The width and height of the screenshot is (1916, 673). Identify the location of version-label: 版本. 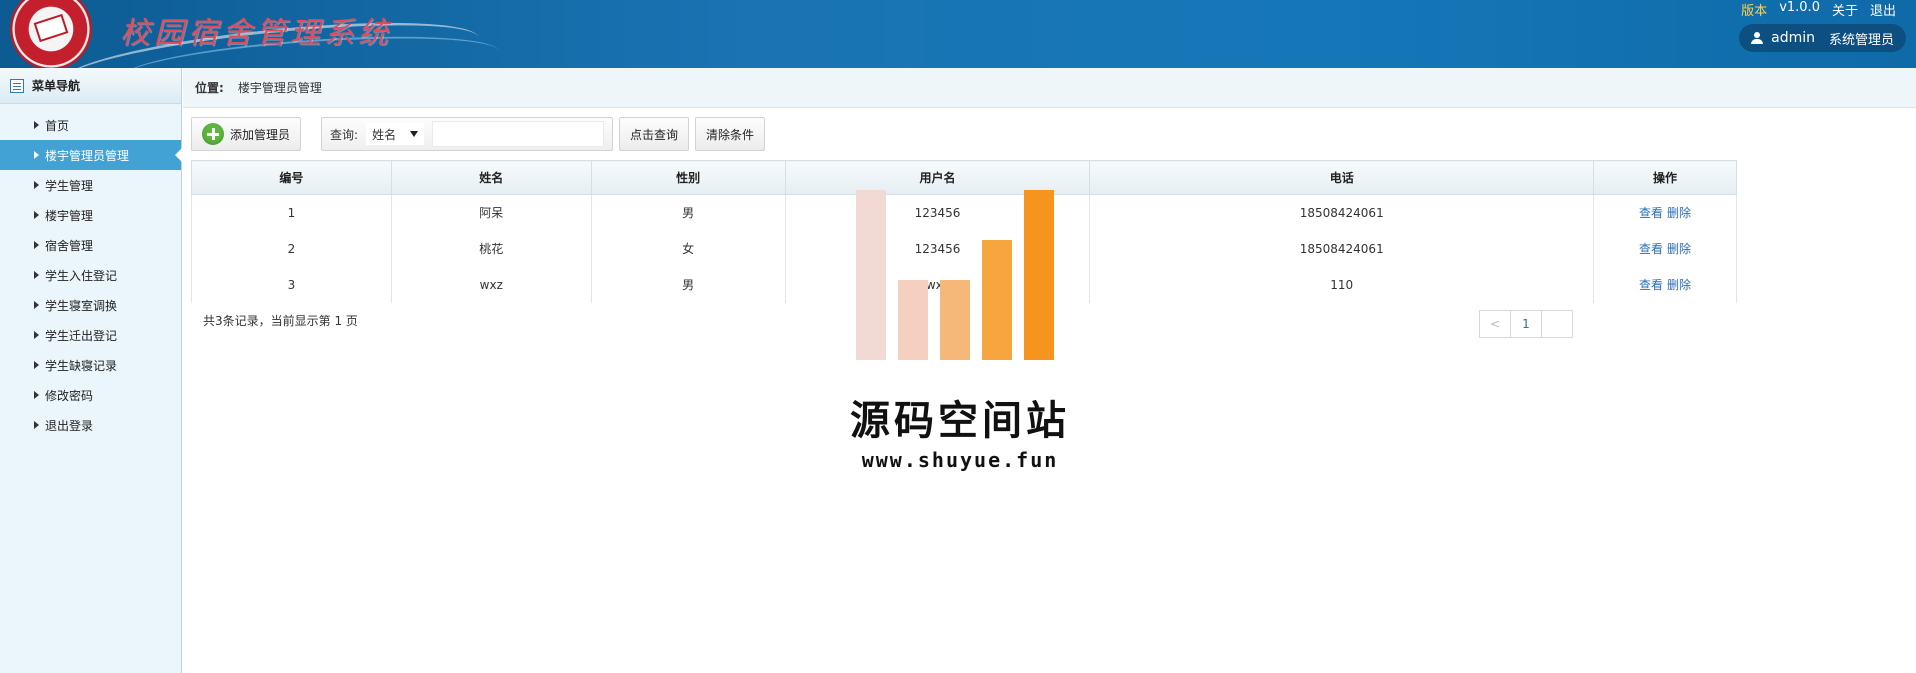
(1754, 11).